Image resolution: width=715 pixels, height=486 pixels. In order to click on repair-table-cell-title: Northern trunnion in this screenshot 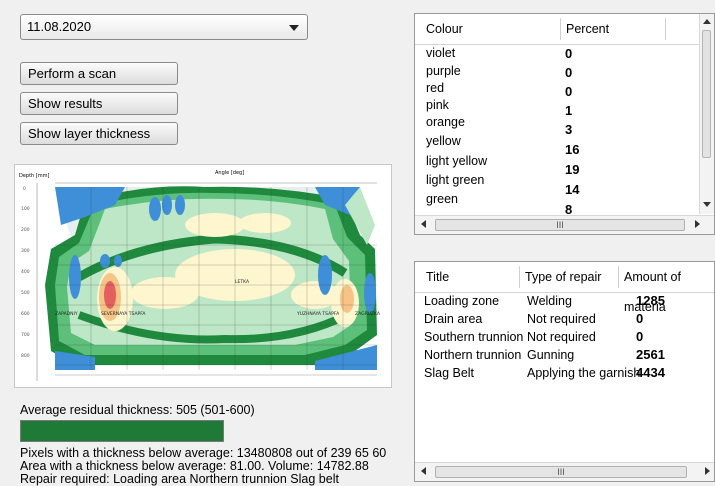, I will do `click(473, 355)`.